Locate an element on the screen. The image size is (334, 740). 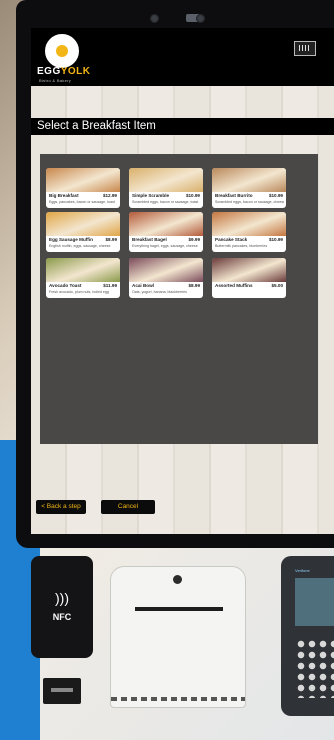
menu-item-name: Breakfast Bagel is located at coordinates (149, 239).